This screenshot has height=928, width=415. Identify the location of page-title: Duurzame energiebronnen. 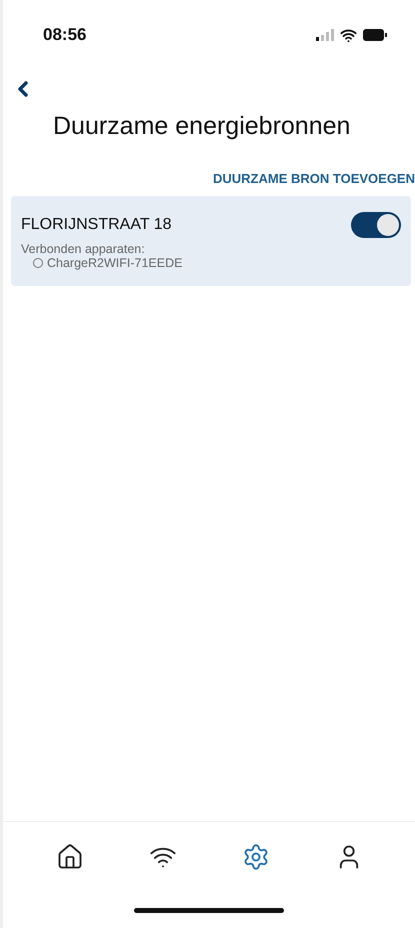
(202, 126).